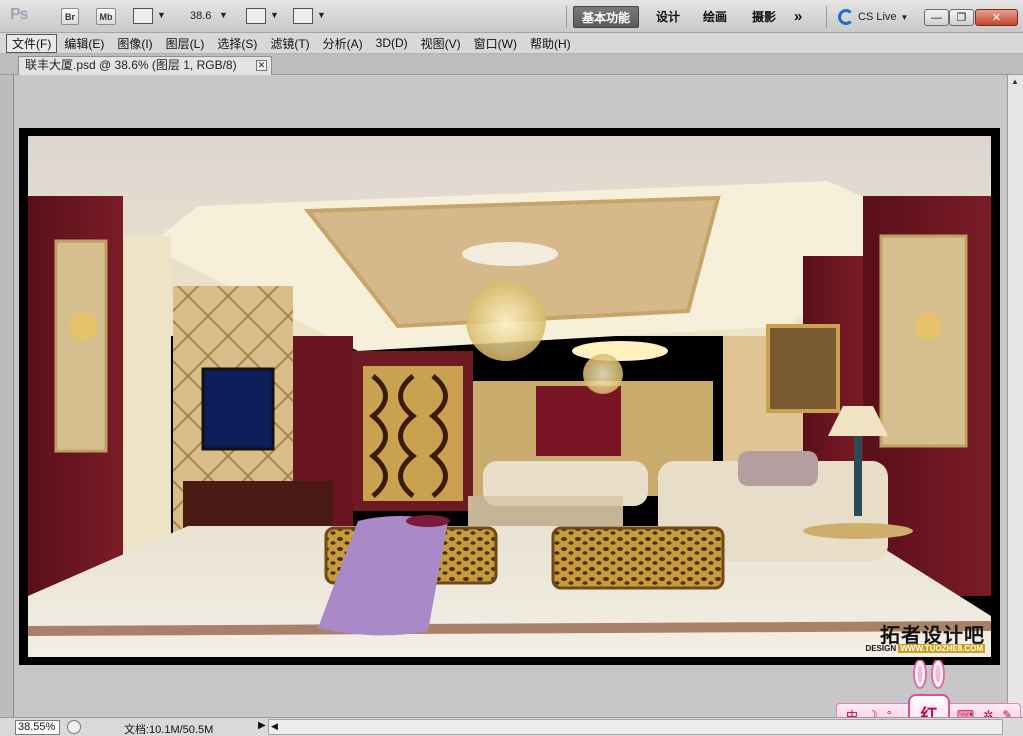  I want to click on zoom-field: 38.55%, so click(37, 727).